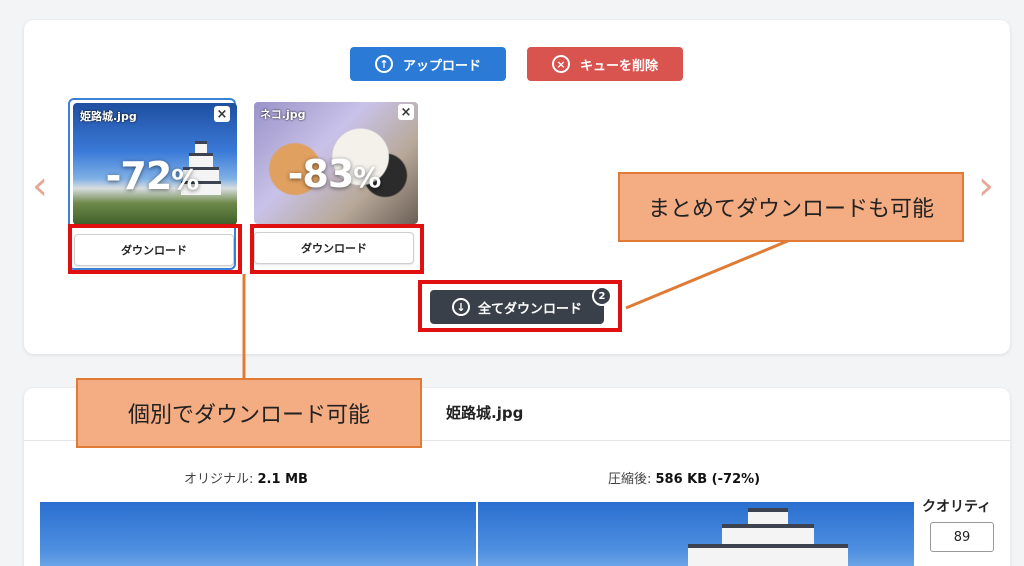  I want to click on clear-queue-button: × キューを削除, so click(605, 64).